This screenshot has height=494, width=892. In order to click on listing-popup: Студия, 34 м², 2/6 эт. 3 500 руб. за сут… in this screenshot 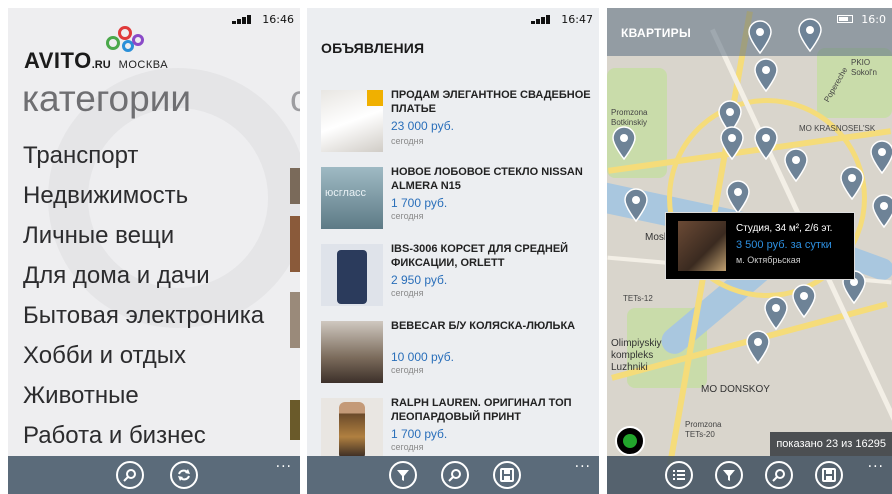, I will do `click(760, 246)`.